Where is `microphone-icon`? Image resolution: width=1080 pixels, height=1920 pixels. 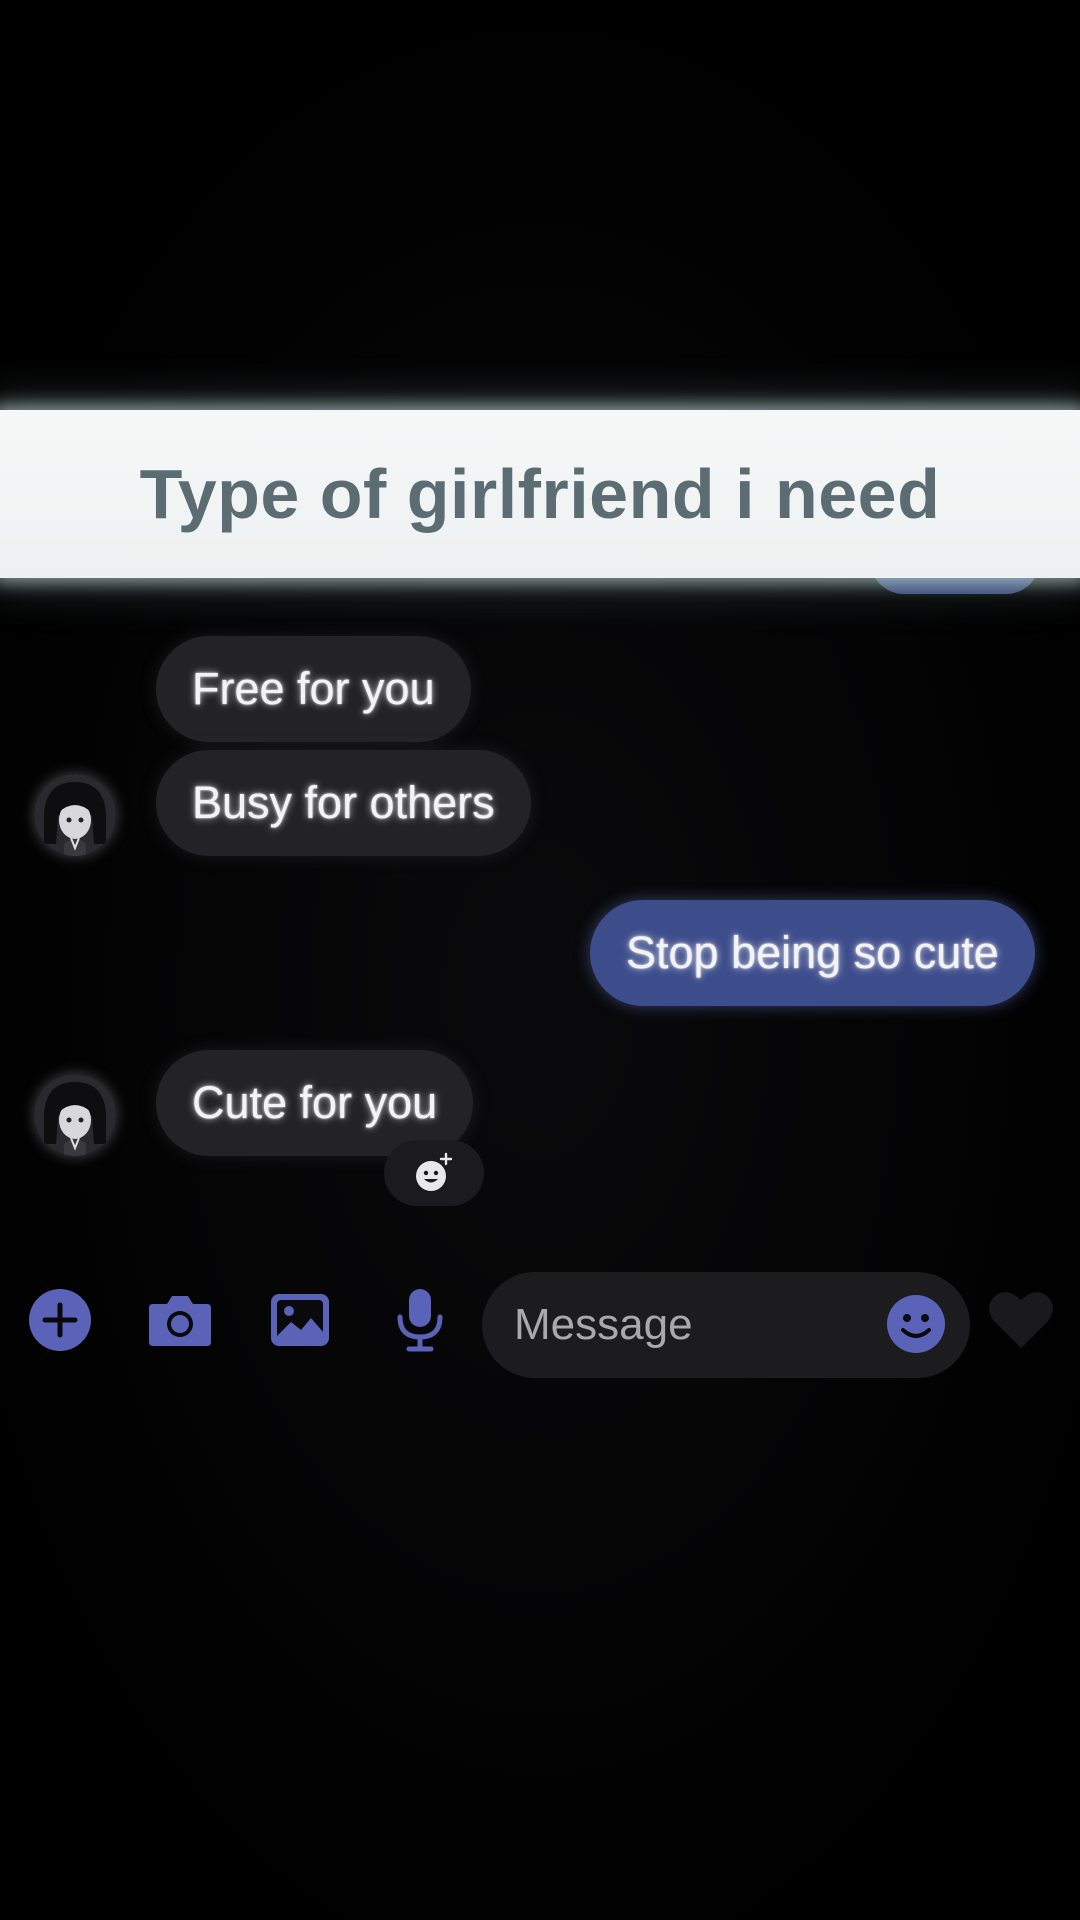
microphone-icon is located at coordinates (420, 1320).